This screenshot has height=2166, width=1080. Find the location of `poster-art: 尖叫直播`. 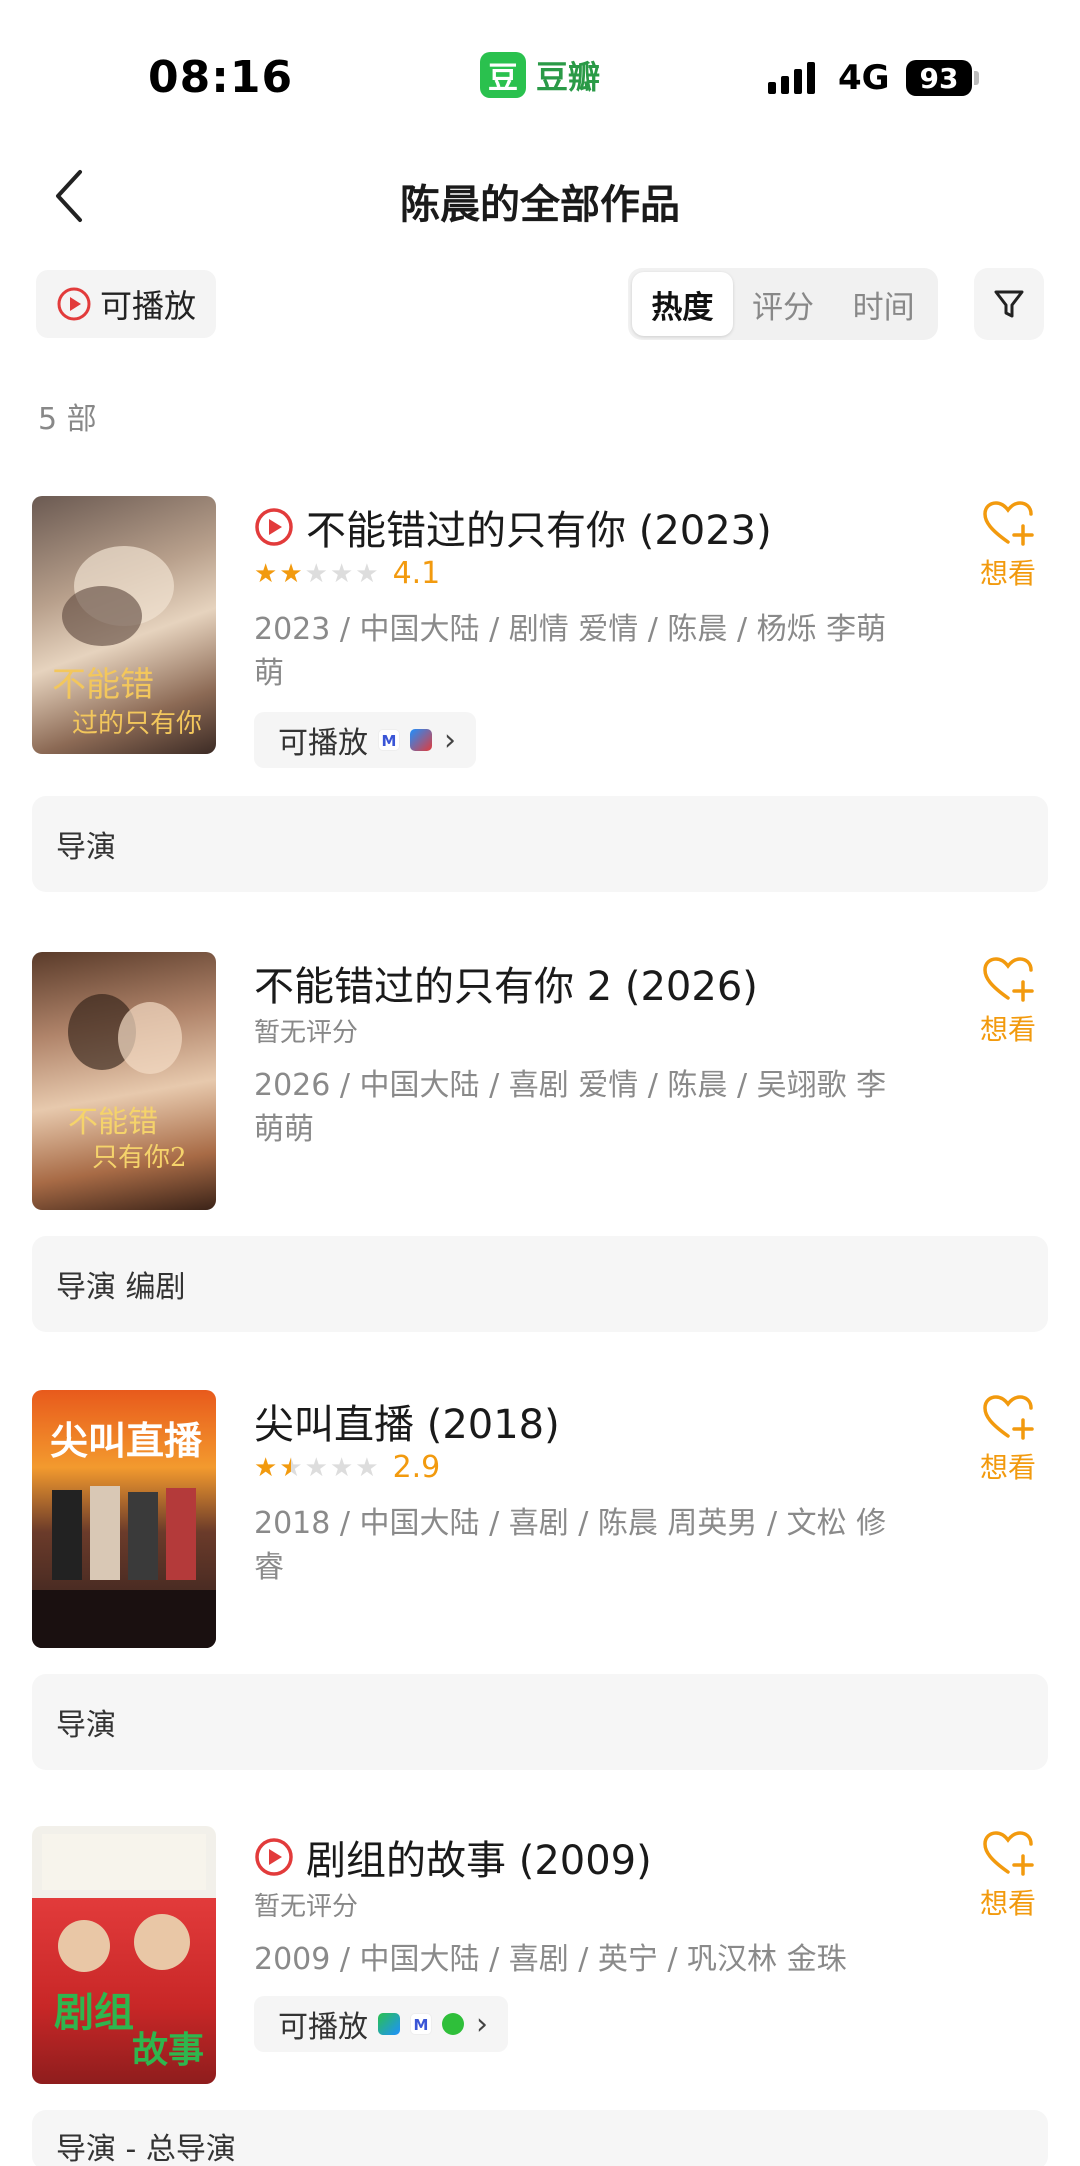

poster-art: 尖叫直播 is located at coordinates (124, 1533).